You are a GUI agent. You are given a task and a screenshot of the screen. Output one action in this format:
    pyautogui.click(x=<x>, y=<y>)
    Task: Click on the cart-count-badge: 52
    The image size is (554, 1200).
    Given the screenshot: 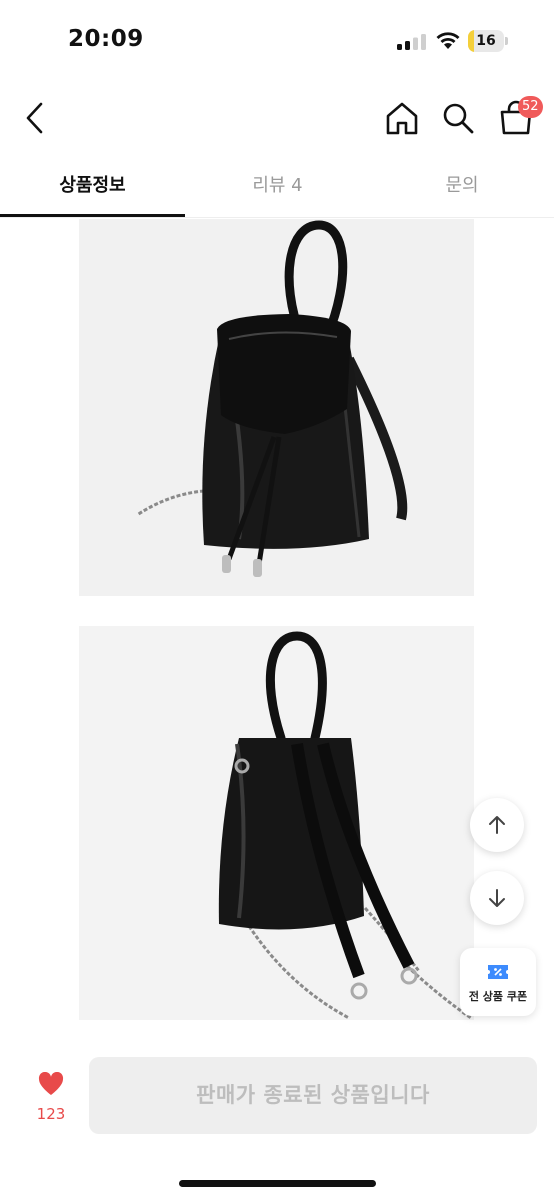 What is the action you would take?
    pyautogui.click(x=530, y=107)
    